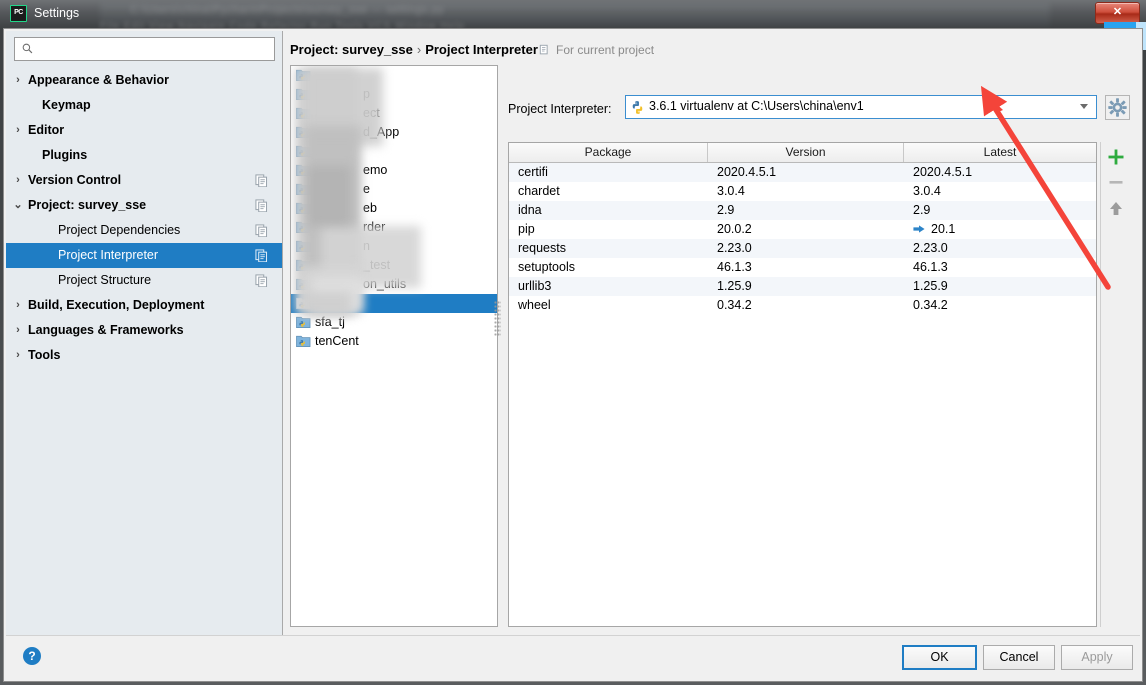 Image resolution: width=1146 pixels, height=685 pixels. What do you see at coordinates (734, 229) in the screenshot?
I see `cell-version: 20.0.2` at bounding box center [734, 229].